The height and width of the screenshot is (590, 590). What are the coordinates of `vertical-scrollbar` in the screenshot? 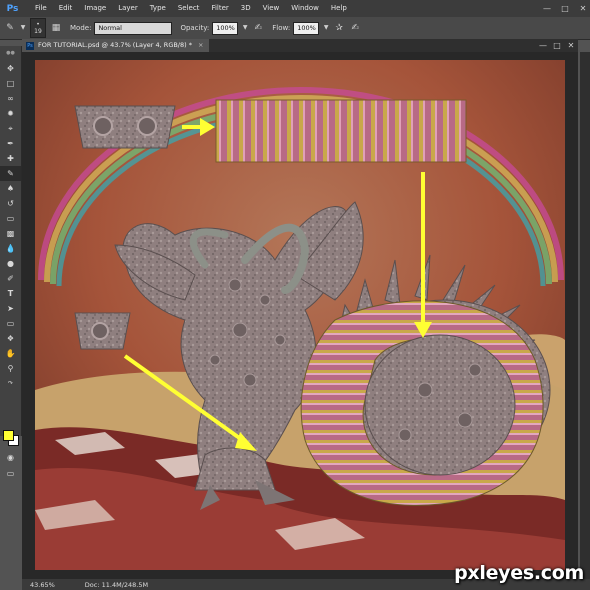 It's located at (585, 315).